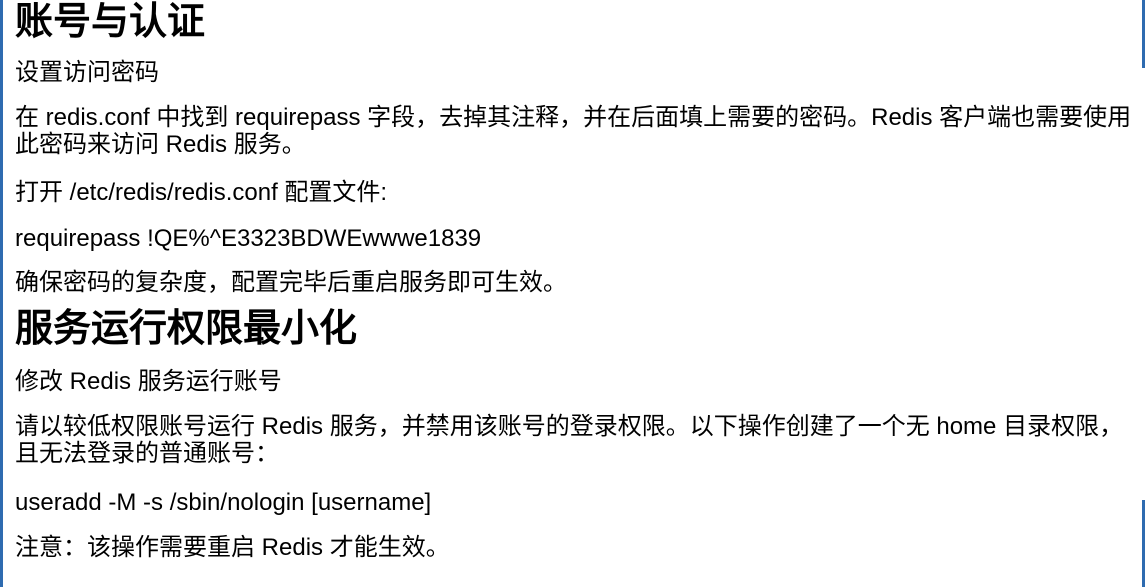 The width and height of the screenshot is (1145, 587). What do you see at coordinates (223, 502) in the screenshot?
I see `code-useradd: useradd -M -s /sbin/nologin [username]` at bounding box center [223, 502].